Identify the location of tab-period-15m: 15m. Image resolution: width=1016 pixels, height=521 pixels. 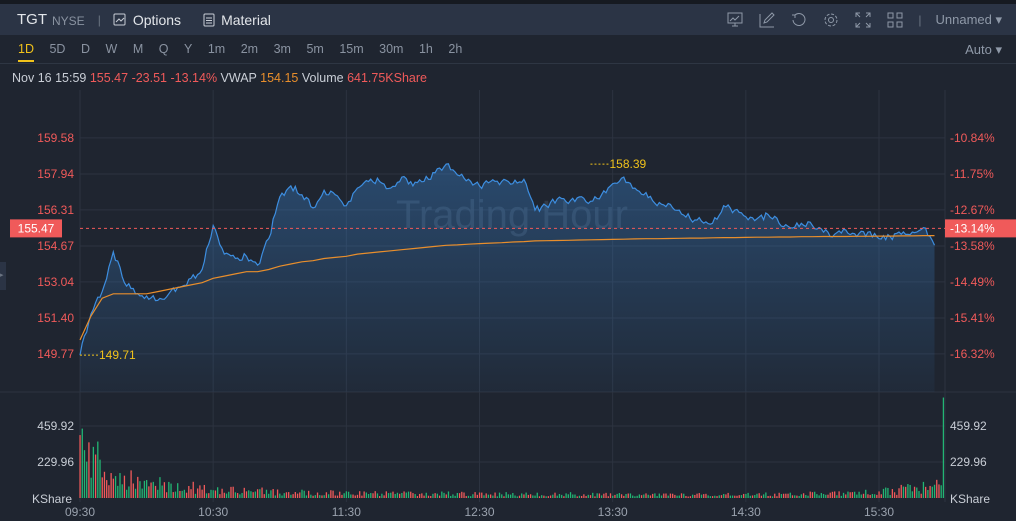
(351, 49).